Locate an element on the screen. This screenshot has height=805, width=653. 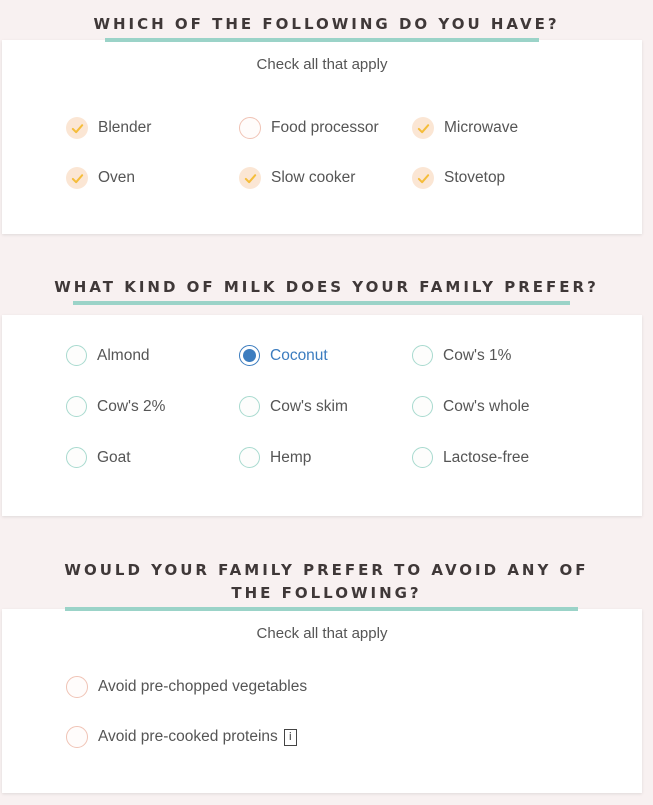
option-goat: Goat is located at coordinates (98, 457).